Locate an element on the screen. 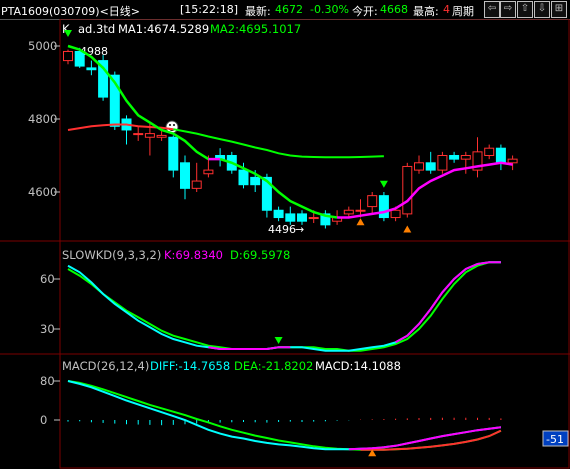 The width and height of the screenshot is (570, 469). latest-label: 最新: is located at coordinates (258, 11).